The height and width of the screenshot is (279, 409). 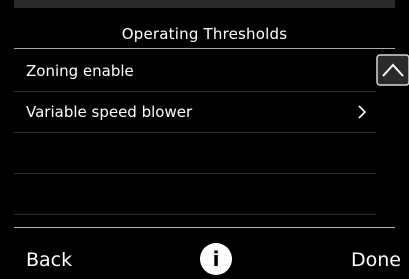 What do you see at coordinates (80, 71) in the screenshot?
I see `list-item-label: Zoning enable` at bounding box center [80, 71].